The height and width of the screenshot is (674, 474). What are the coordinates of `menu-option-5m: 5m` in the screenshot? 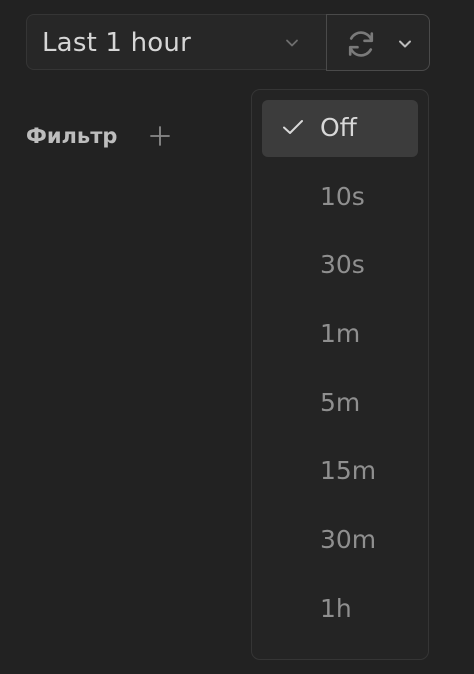 It's located at (340, 403).